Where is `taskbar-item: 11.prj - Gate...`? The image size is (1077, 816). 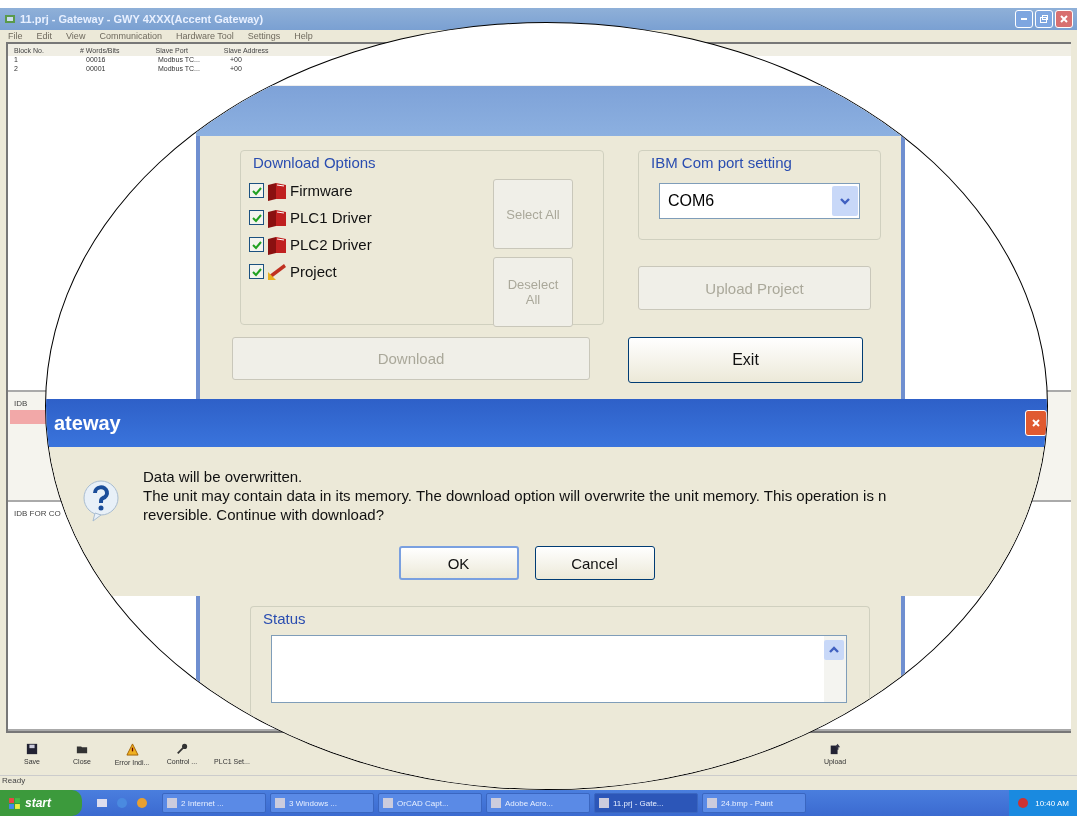
taskbar-item: 11.prj - Gate... is located at coordinates (646, 803).